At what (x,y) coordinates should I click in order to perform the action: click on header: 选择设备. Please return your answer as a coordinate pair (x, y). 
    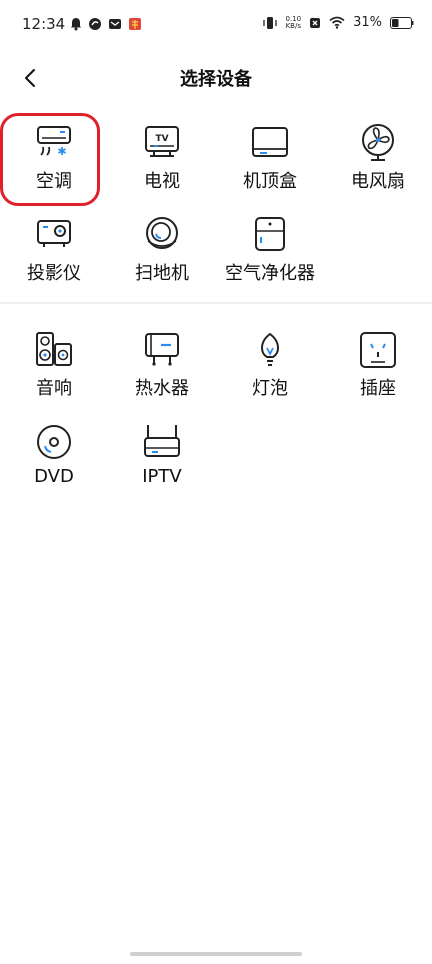
    Looking at the image, I should click on (216, 78).